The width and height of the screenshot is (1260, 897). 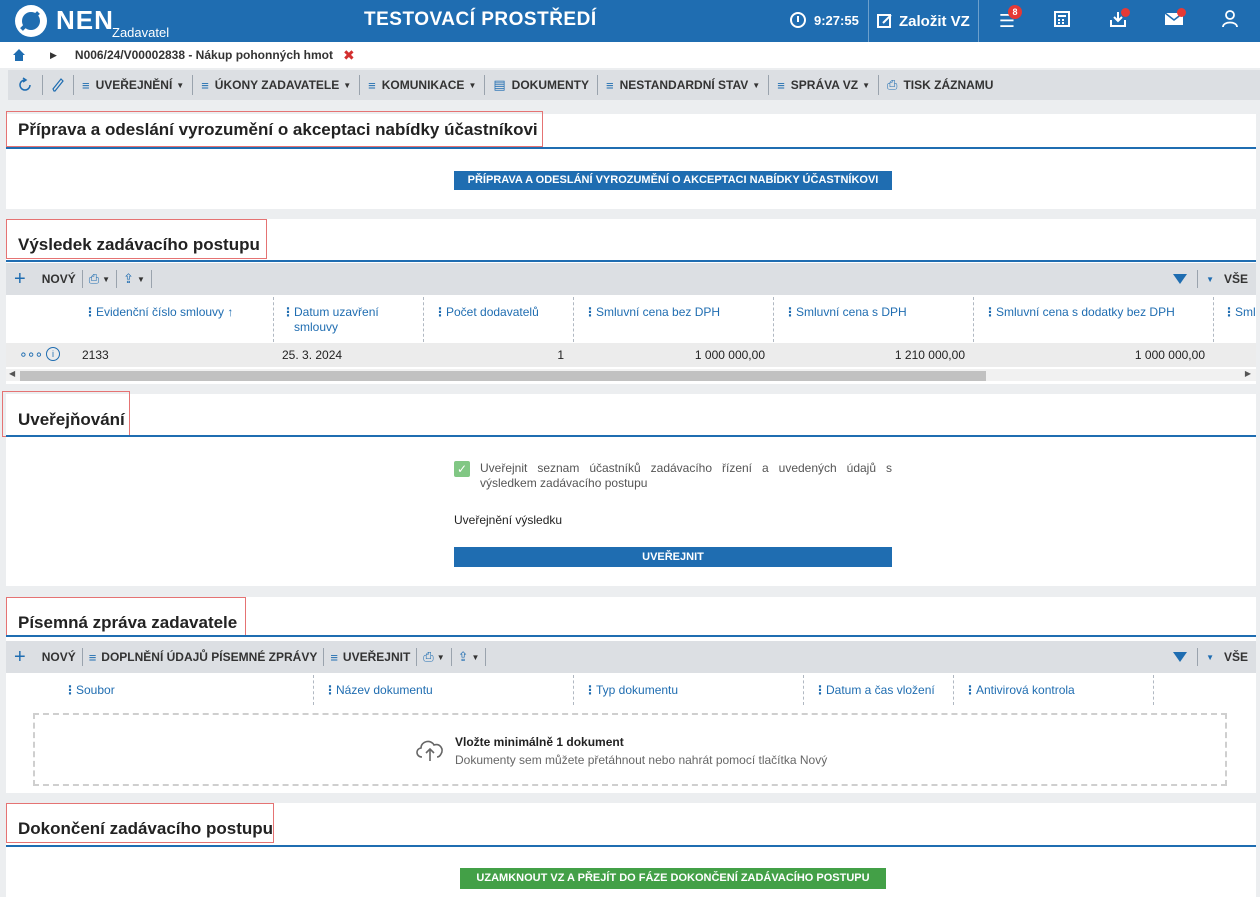 I want to click on clock-time: 9:27:55, so click(x=836, y=20).